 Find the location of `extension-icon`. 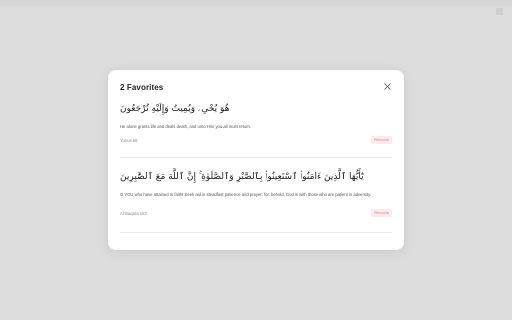

extension-icon is located at coordinates (499, 11).